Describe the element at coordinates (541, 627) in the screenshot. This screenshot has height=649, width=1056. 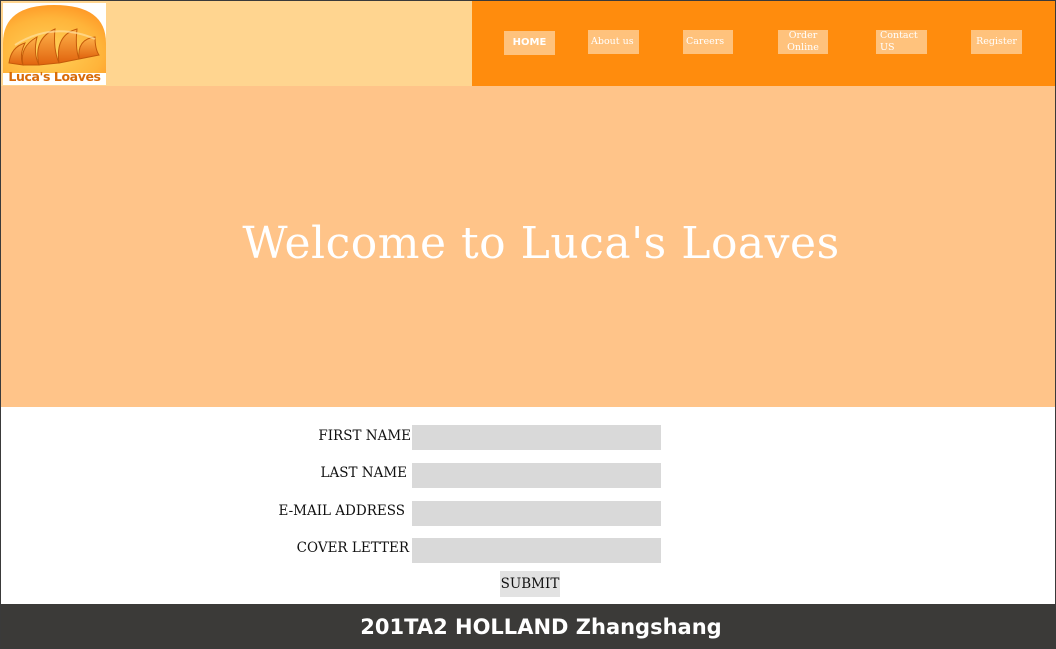
I see `footer-credit: 201TA2 HOLLAND Zhangshang` at that location.